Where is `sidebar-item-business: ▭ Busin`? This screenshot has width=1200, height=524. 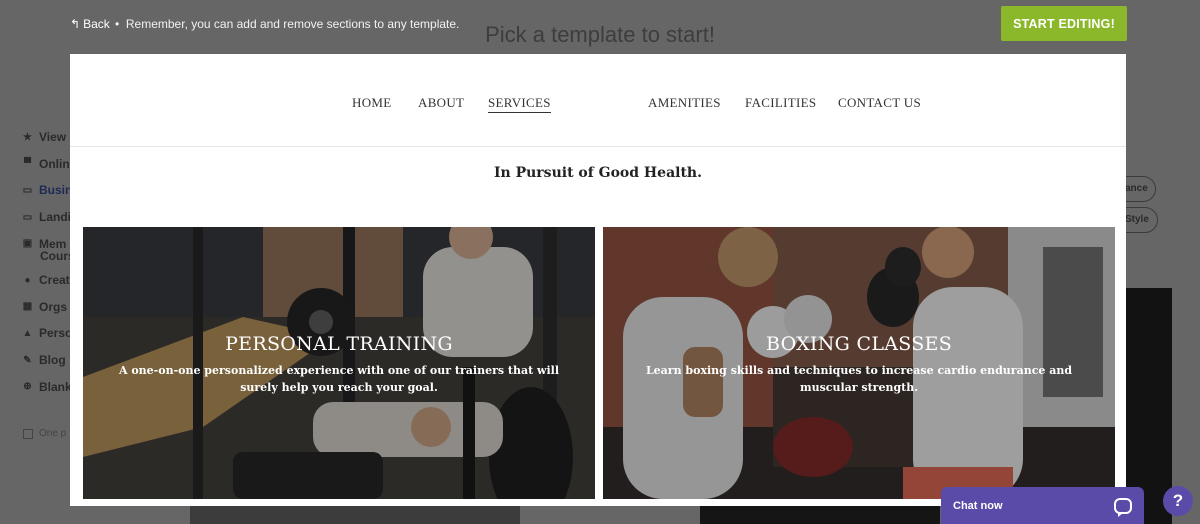 sidebar-item-business: ▭ Busin is located at coordinates (48, 190).